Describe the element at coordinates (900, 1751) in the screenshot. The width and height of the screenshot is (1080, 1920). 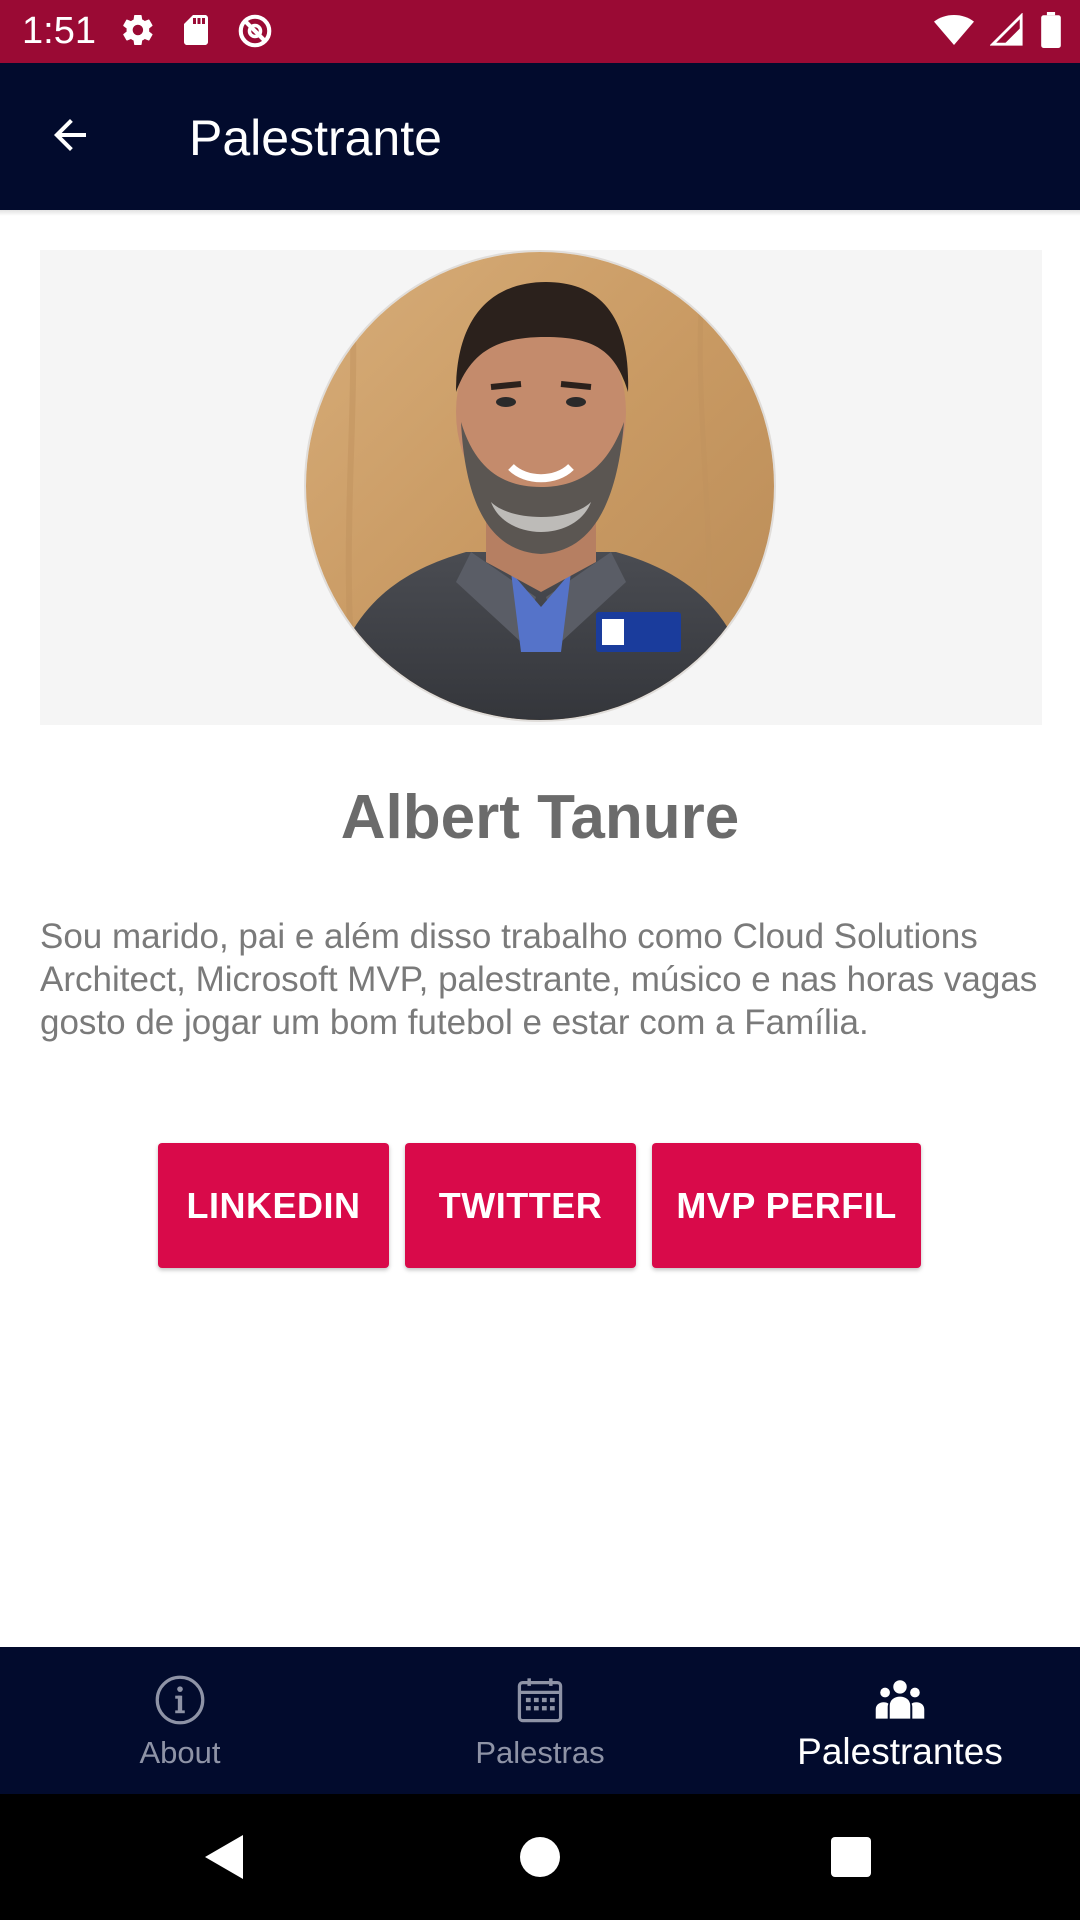
I see `nav-label-palestrantes: Palestrantes` at that location.